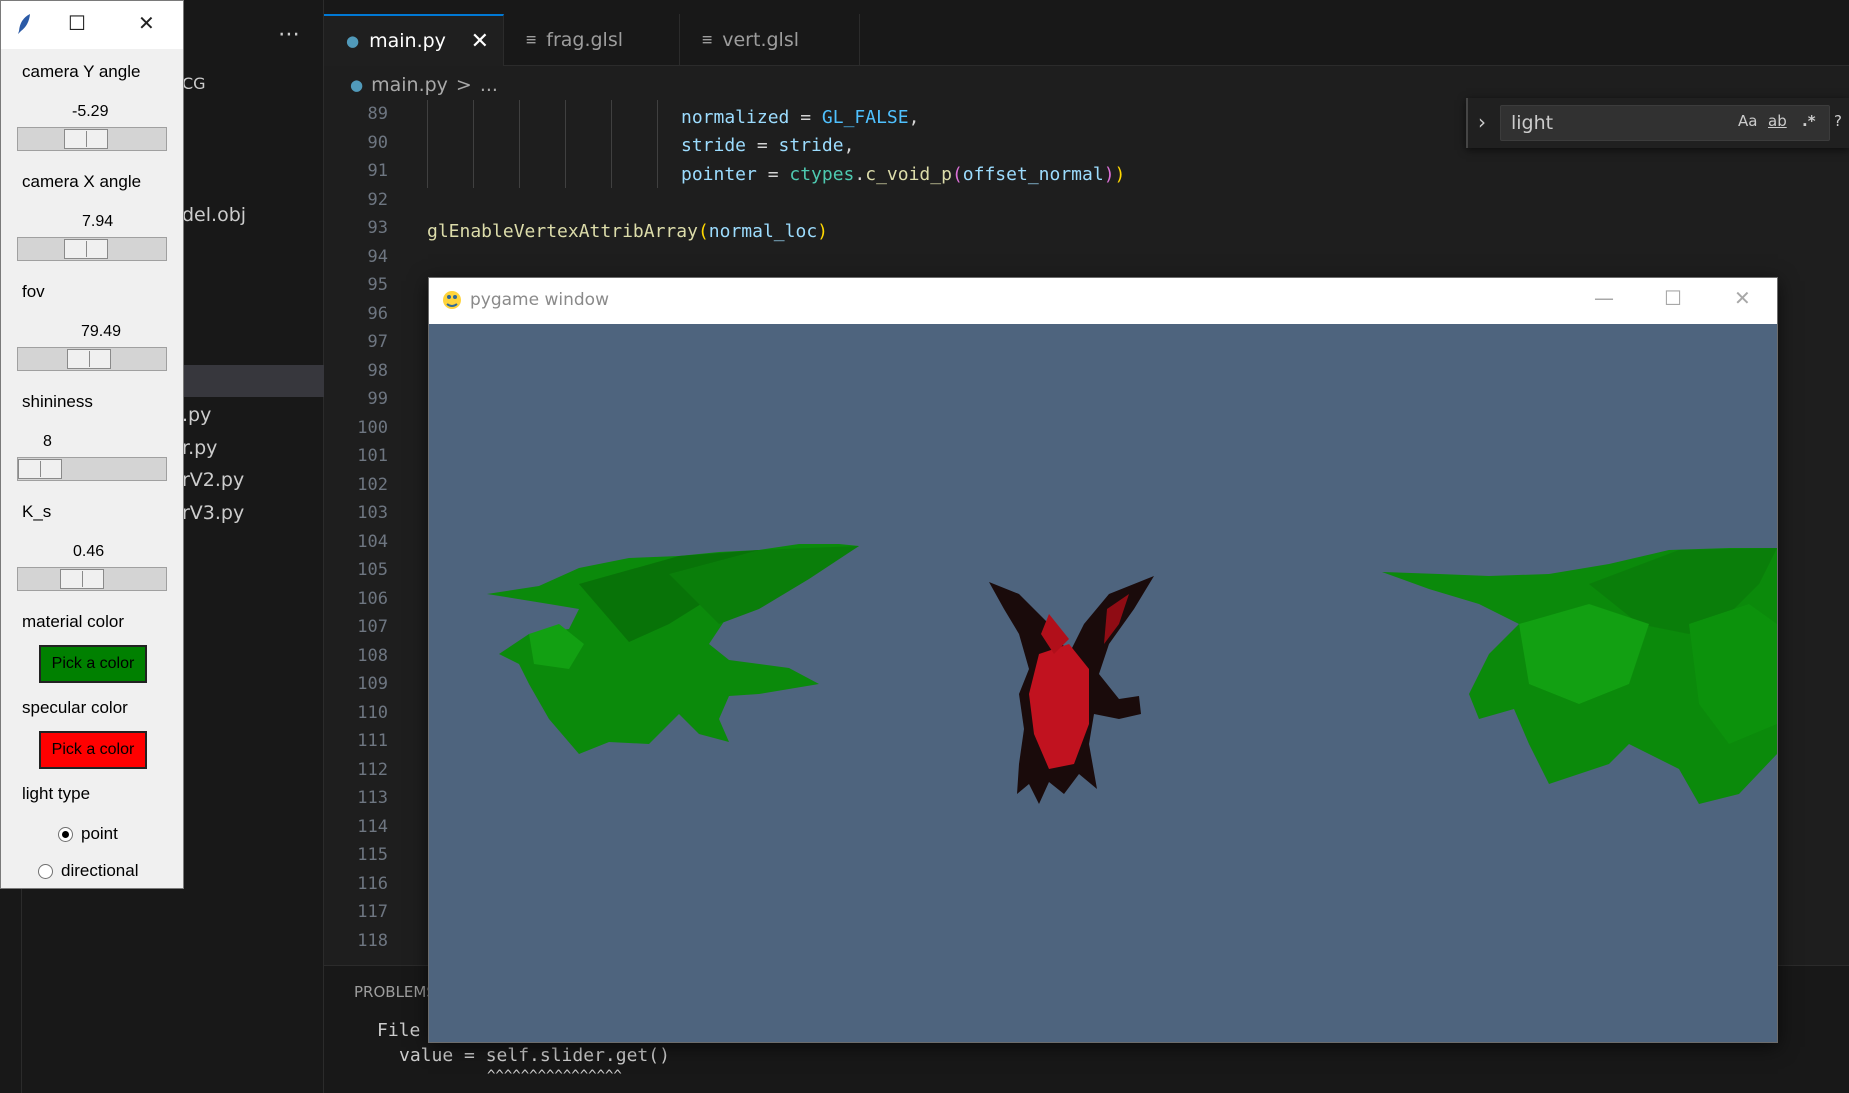  I want to click on ks-slider, so click(92, 579).